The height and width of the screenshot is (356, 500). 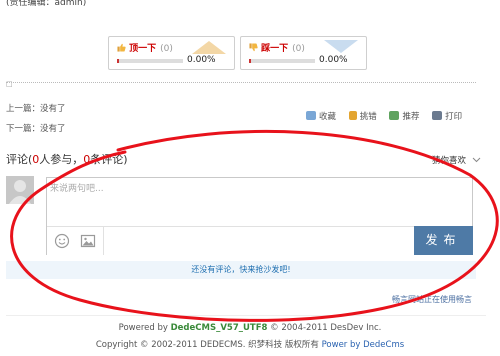 What do you see at coordinates (475, 161) in the screenshot?
I see `chevron-down-icon` at bounding box center [475, 161].